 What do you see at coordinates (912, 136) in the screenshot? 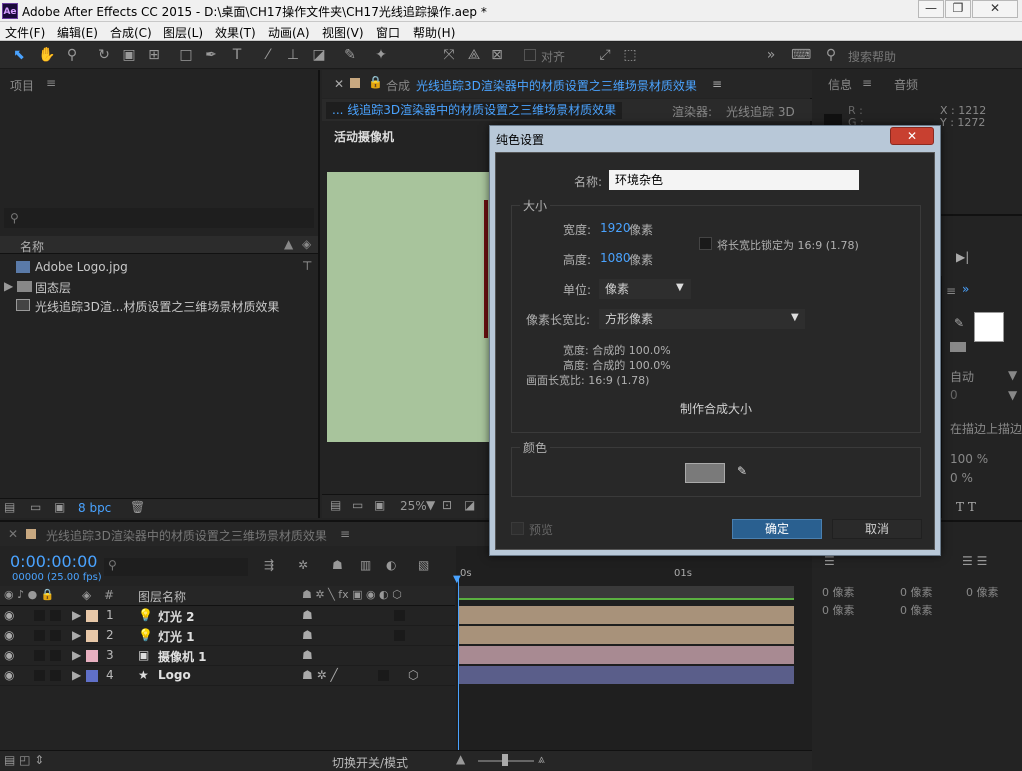
I see `close-icon: ✕` at bounding box center [912, 136].